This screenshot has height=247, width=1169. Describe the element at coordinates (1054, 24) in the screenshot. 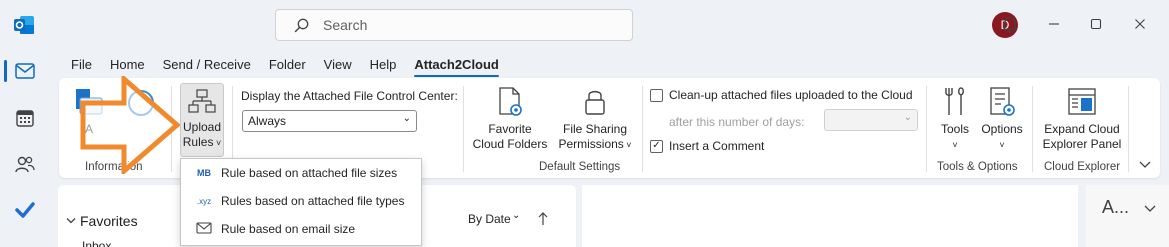

I see `minimize-icon` at that location.